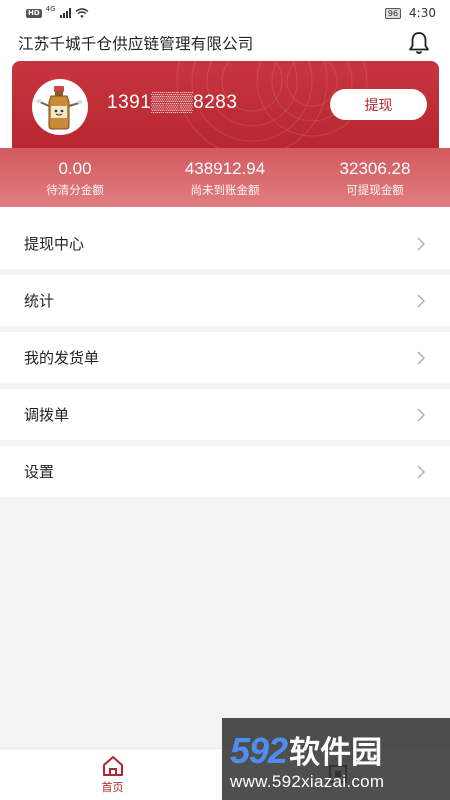 The image size is (450, 800). Describe the element at coordinates (112, 787) in the screenshot. I see `tab-label: 首页` at that location.